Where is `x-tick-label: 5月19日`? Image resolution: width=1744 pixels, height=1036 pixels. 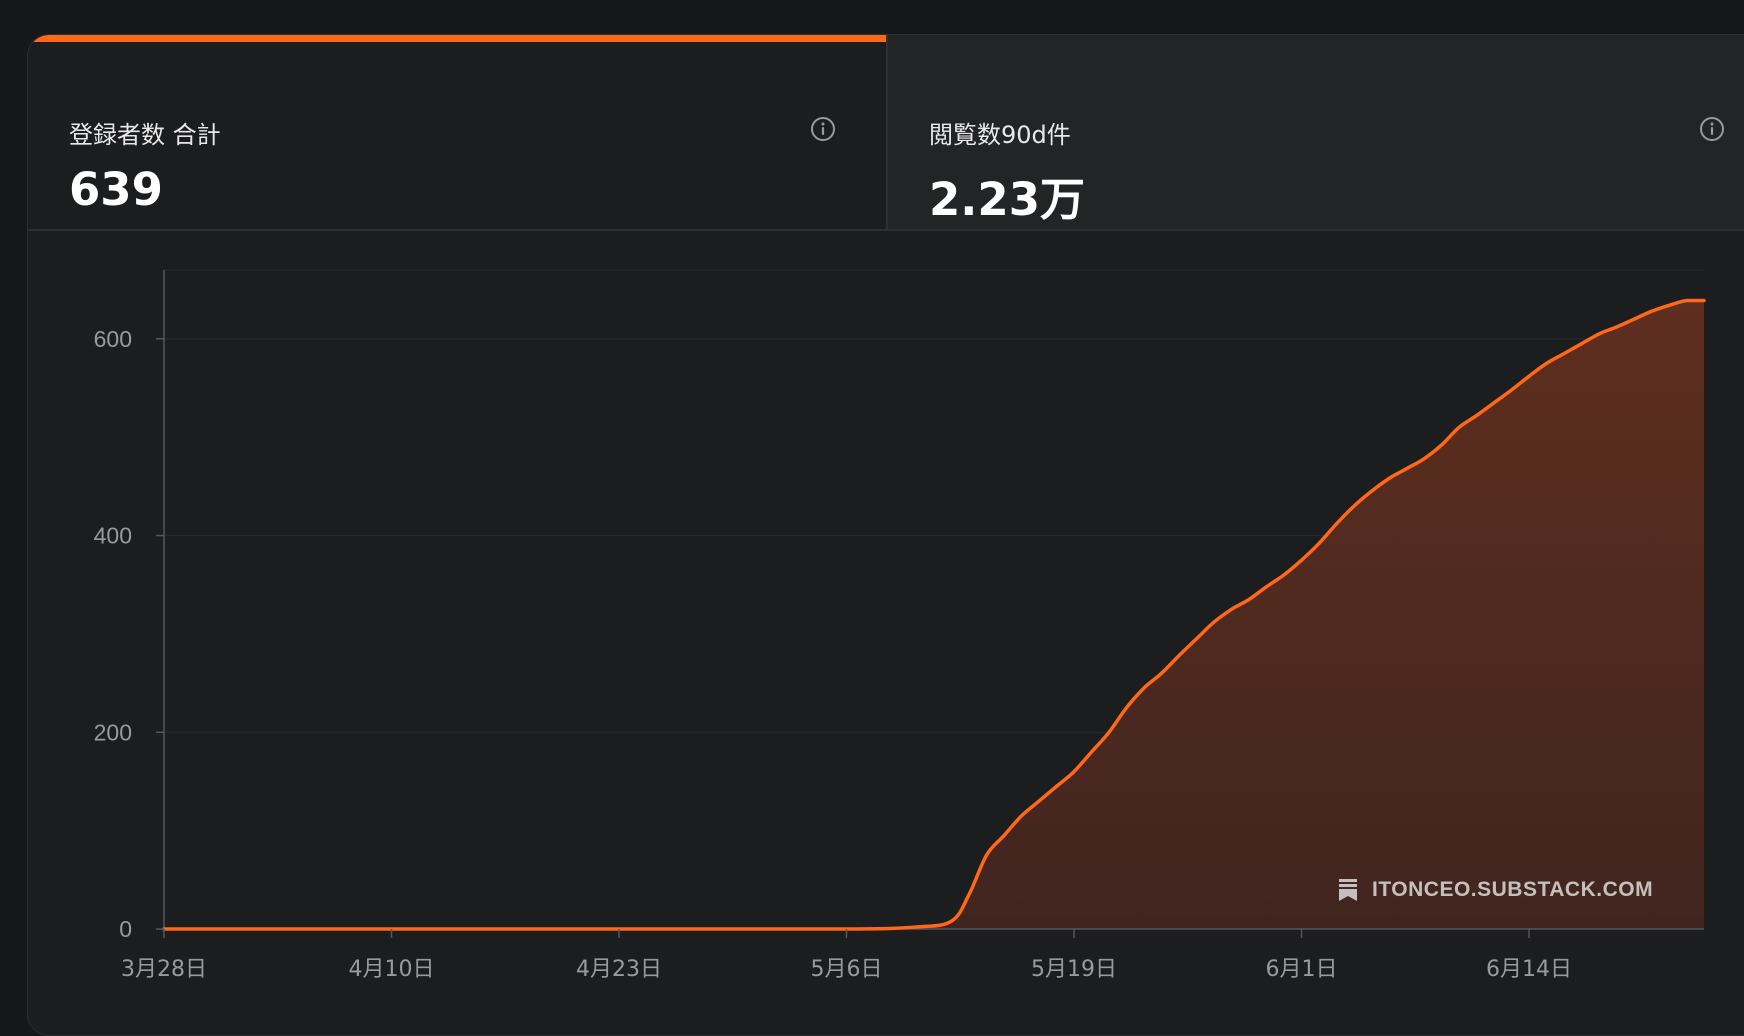
x-tick-label: 5月19日 is located at coordinates (1074, 969).